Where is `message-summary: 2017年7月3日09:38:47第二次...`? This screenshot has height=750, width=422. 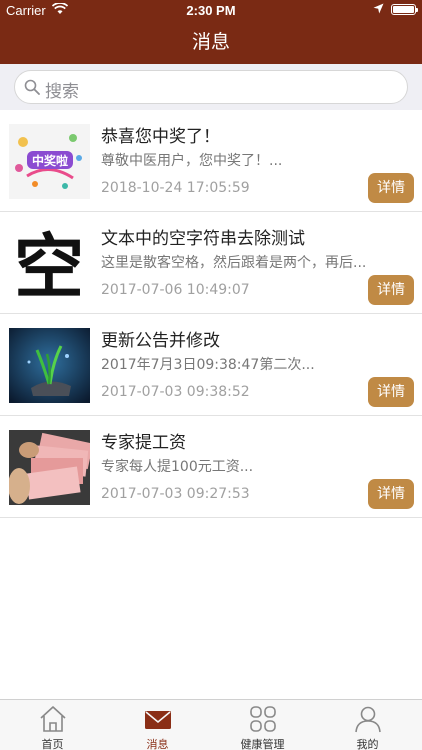
message-summary: 2017年7月3日09:38:47第二次... is located at coordinates (208, 365).